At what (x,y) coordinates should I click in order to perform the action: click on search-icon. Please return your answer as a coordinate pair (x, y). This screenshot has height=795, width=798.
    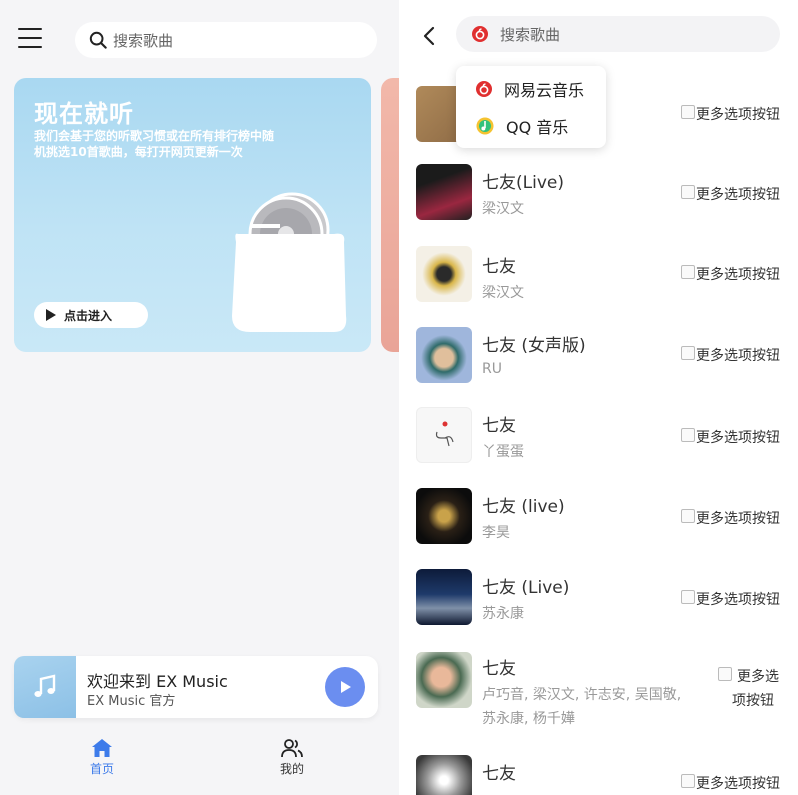
    Looking at the image, I should click on (98, 40).